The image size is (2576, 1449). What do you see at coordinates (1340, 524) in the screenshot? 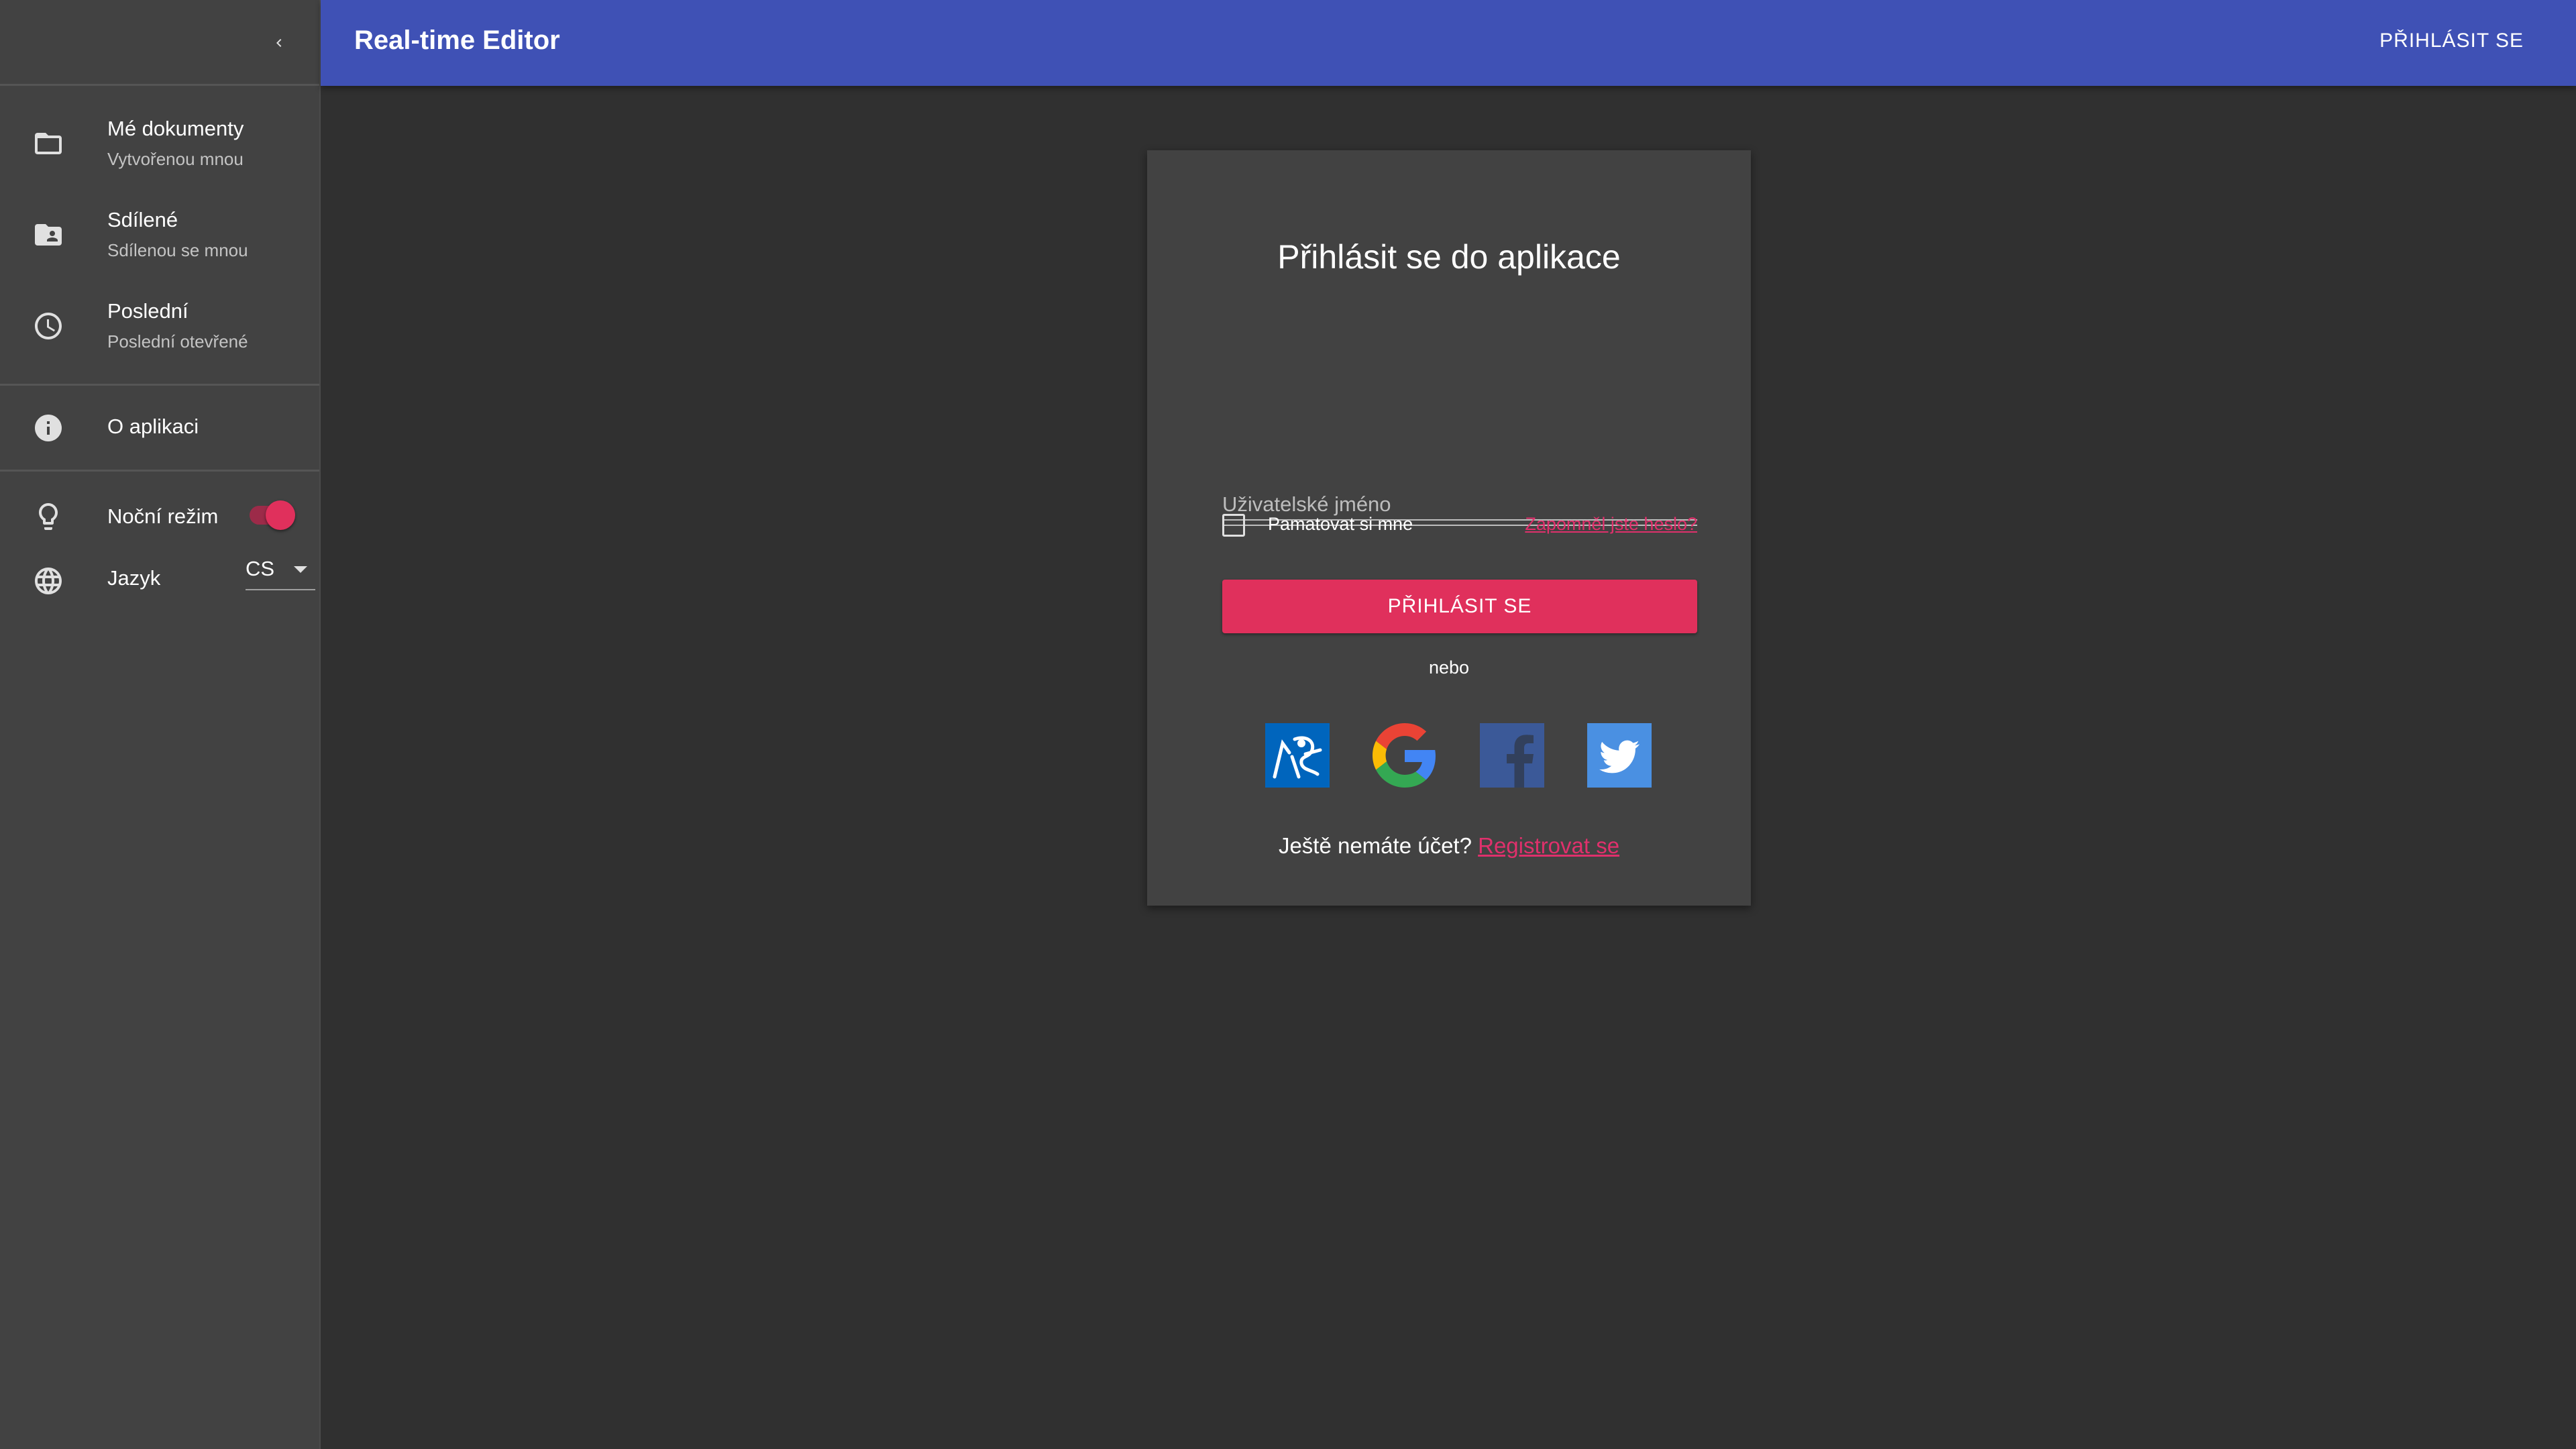
I see `remember-label: Pamatovat si mne` at bounding box center [1340, 524].